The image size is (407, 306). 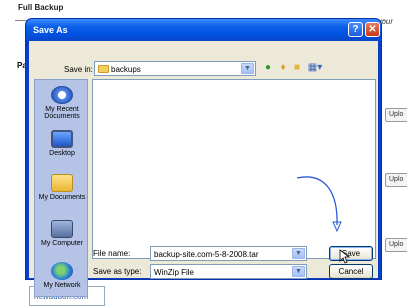 What do you see at coordinates (117, 271) in the screenshot?
I see `save-type-label: Save as type:` at bounding box center [117, 271].